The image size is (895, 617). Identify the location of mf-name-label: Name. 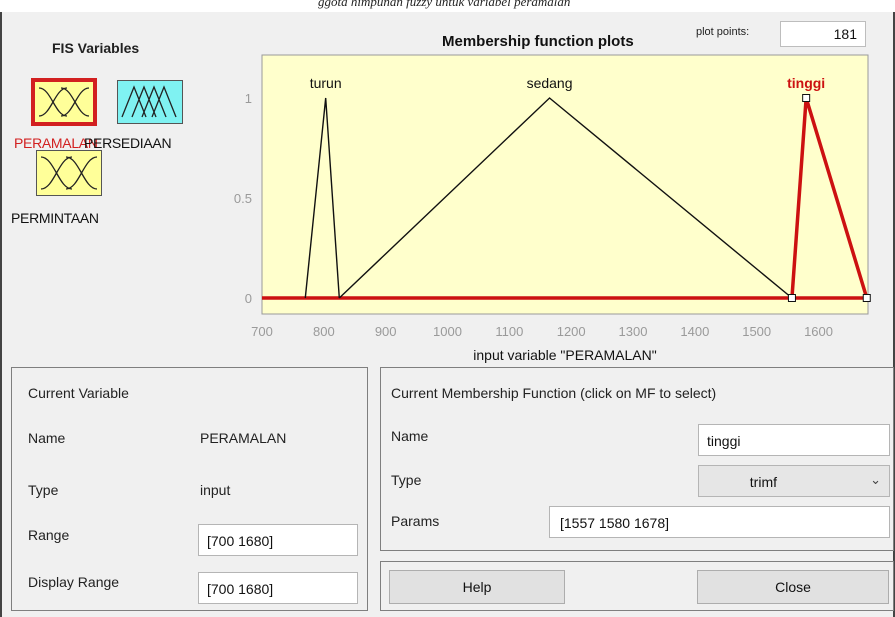
(410, 436).